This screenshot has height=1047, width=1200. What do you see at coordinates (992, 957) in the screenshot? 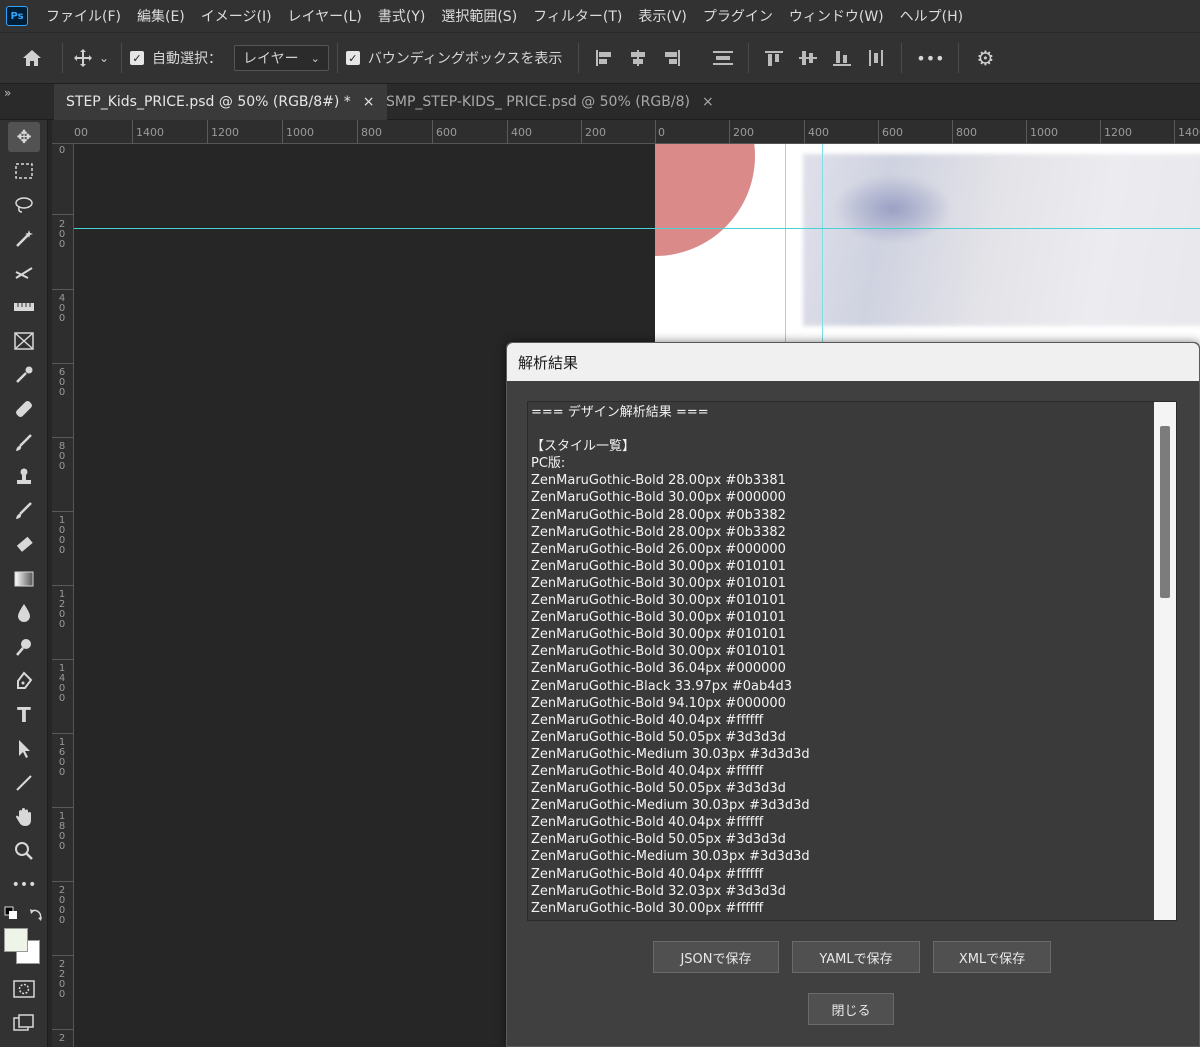
I see `save-xml-button: XMLで保存` at bounding box center [992, 957].